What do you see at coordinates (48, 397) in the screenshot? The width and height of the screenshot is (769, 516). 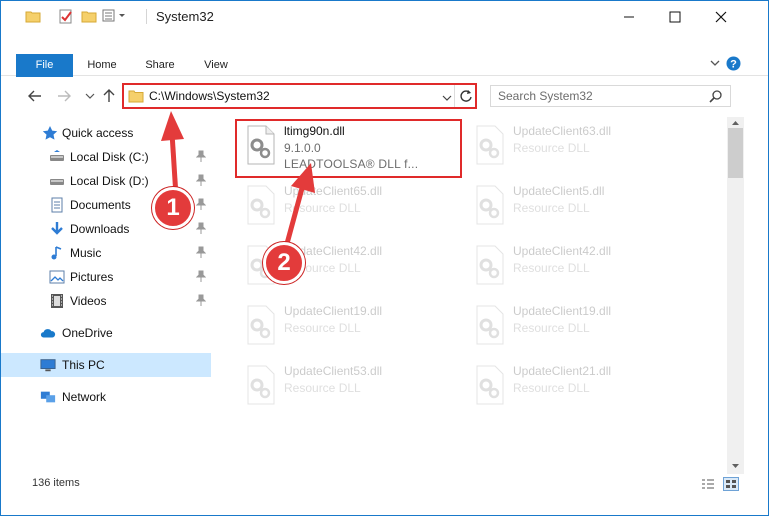 I see `network-icon` at bounding box center [48, 397].